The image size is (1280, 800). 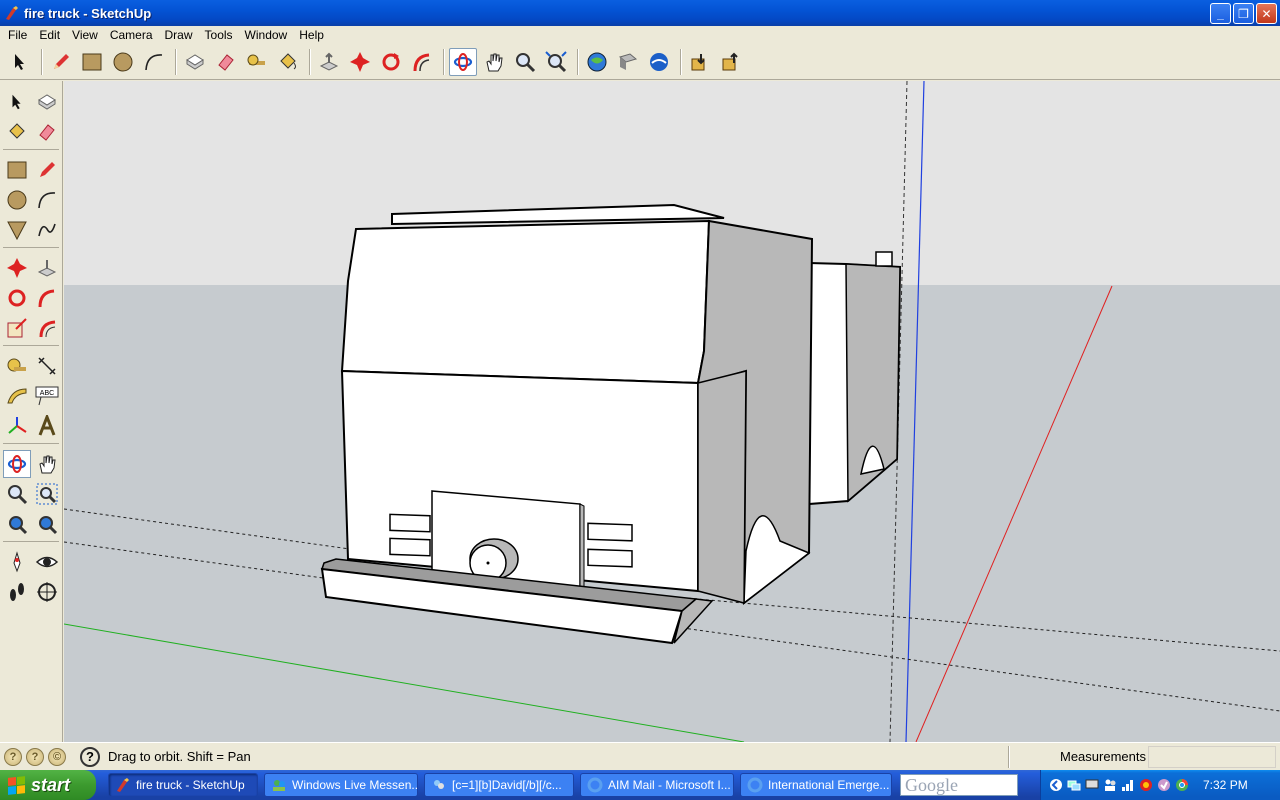 I want to click on palette-arc-button, so click(x=47, y=200).